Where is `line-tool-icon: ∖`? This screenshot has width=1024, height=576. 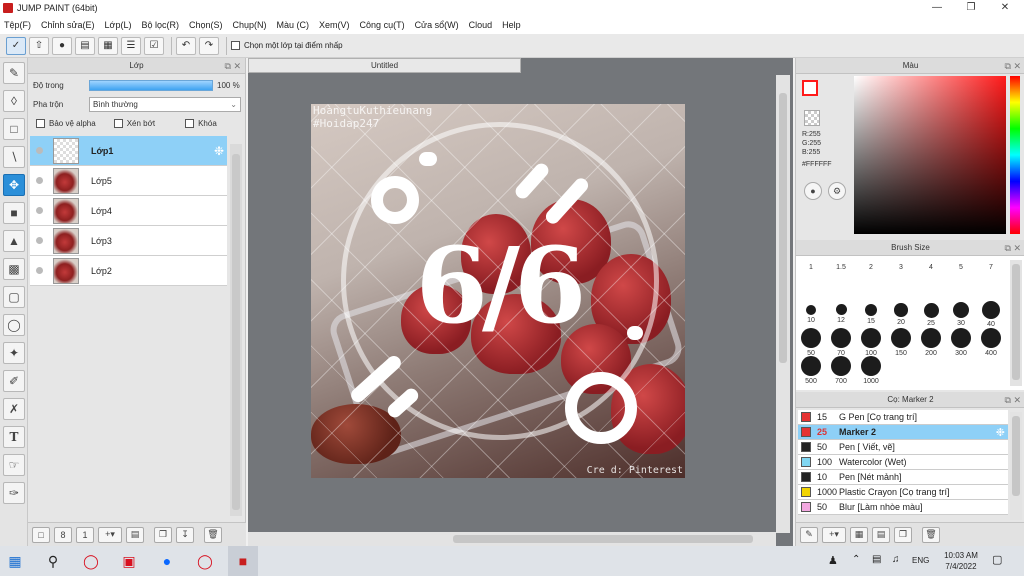 line-tool-icon: ∖ is located at coordinates (14, 157).